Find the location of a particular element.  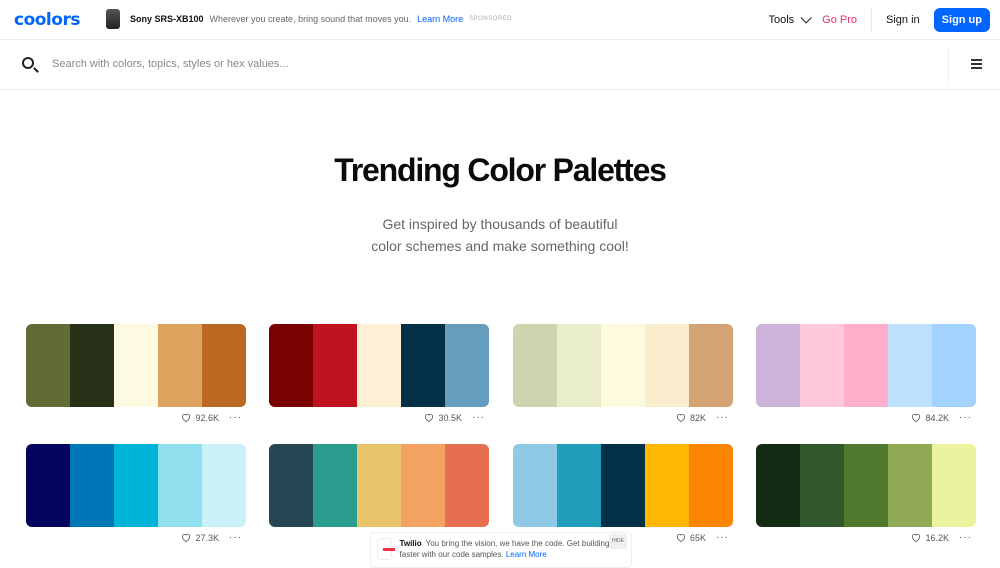

hide-ad-button: HIDE is located at coordinates (618, 541).